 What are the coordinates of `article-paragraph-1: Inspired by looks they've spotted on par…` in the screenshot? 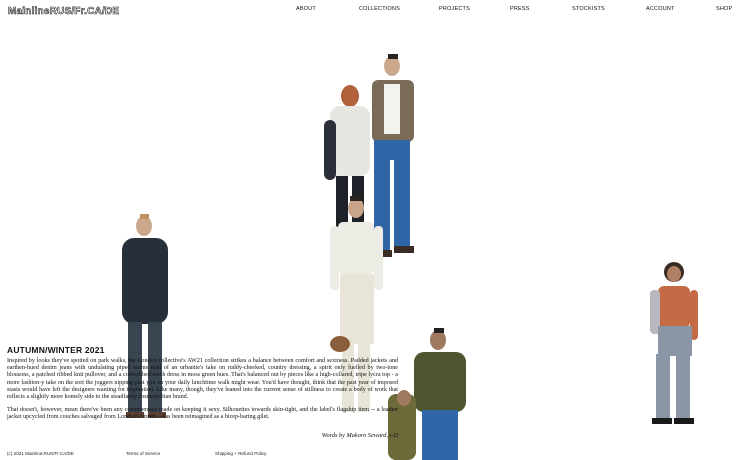 It's located at (202, 379).